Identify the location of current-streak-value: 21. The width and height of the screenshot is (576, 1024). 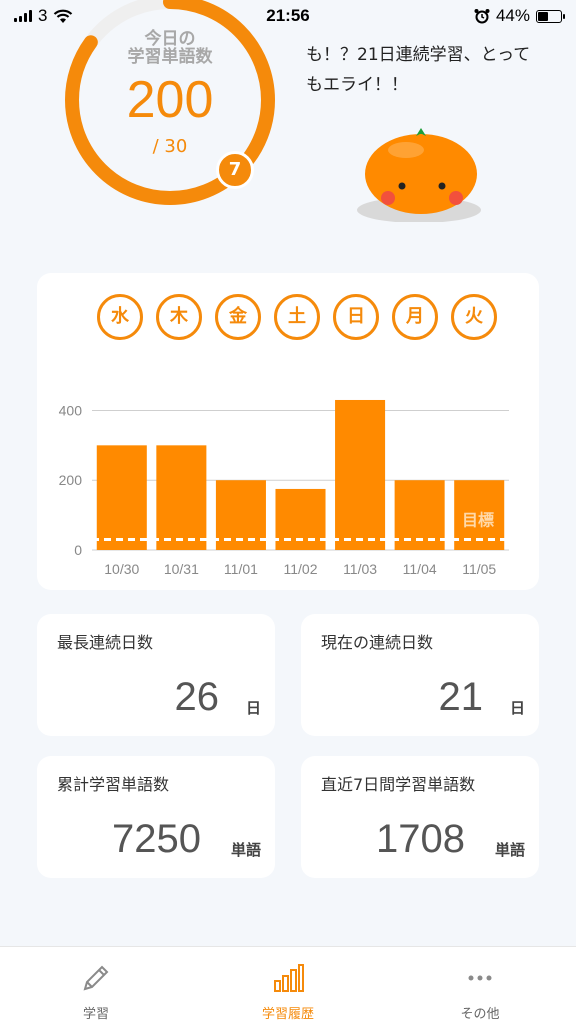
(461, 697).